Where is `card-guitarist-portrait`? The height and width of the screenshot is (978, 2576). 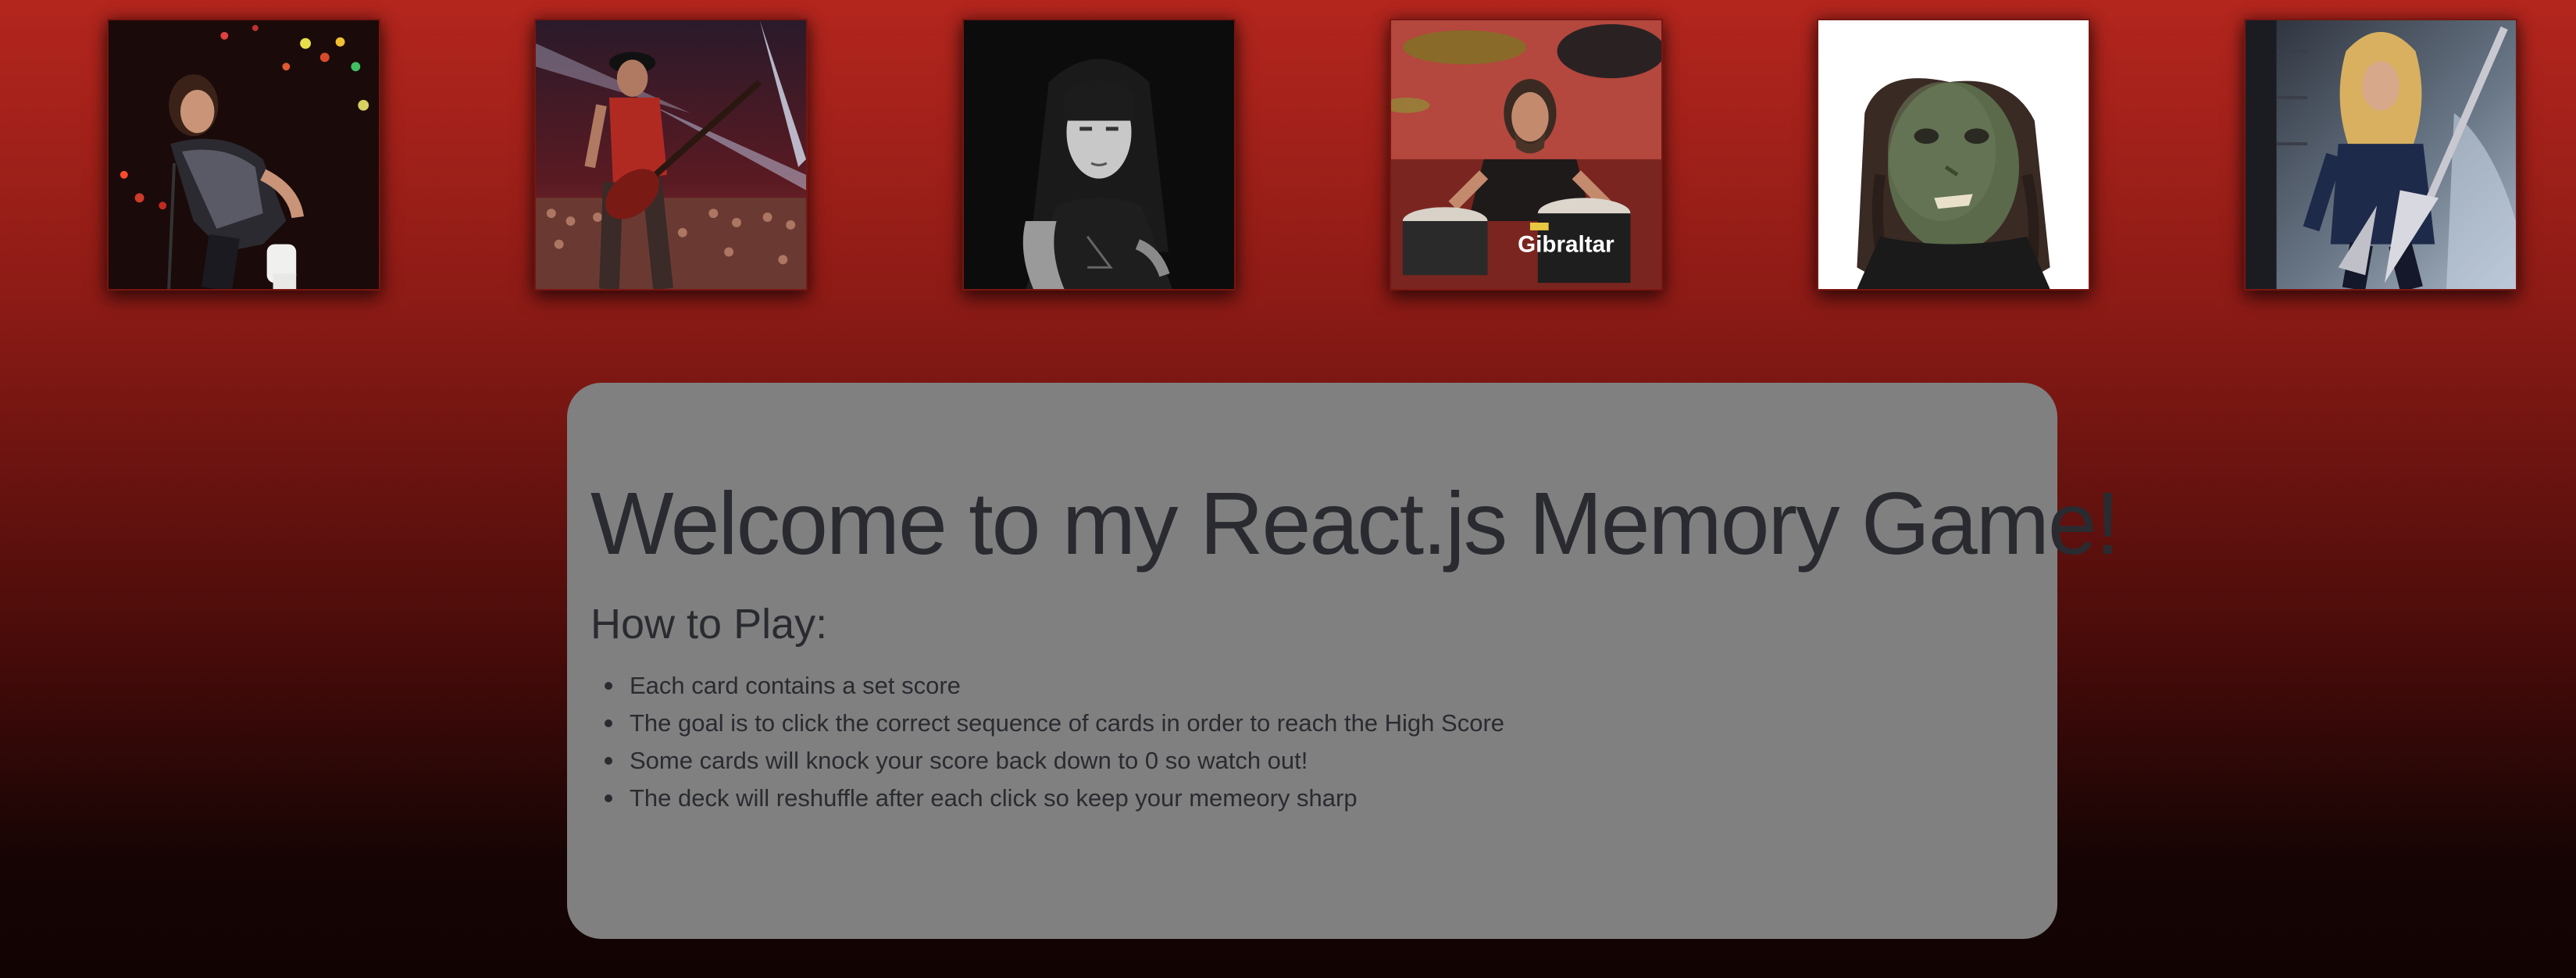
card-guitarist-portrait is located at coordinates (1099, 155).